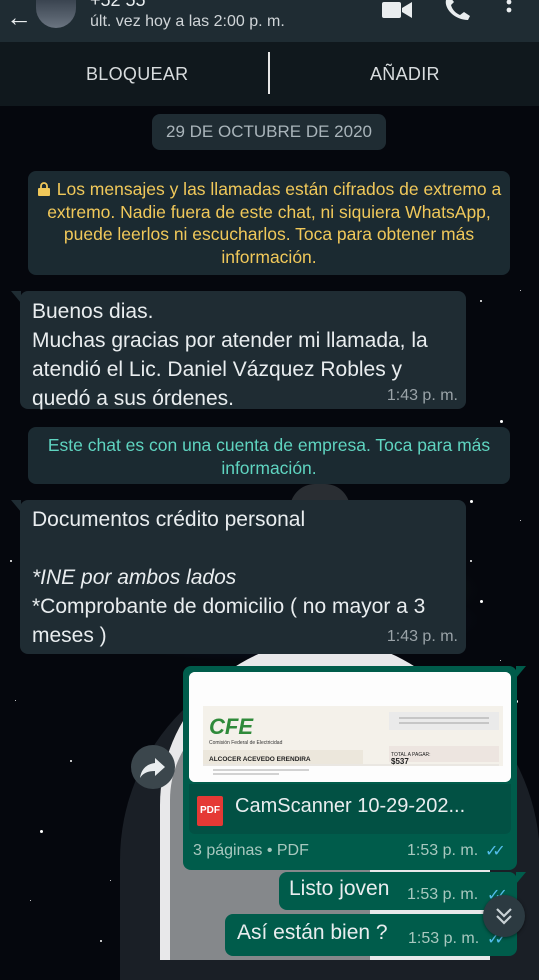 Image resolution: width=539 pixels, height=980 pixels. Describe the element at coordinates (260, 759) in the screenshot. I see `customer-name: ALCOCER ACEVEDO ERENDIRA` at that location.